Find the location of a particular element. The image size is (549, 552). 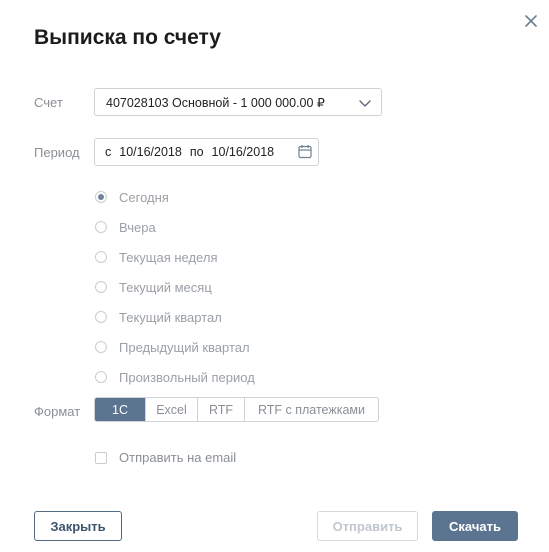

radio-label: Текущая неделя is located at coordinates (168, 257).